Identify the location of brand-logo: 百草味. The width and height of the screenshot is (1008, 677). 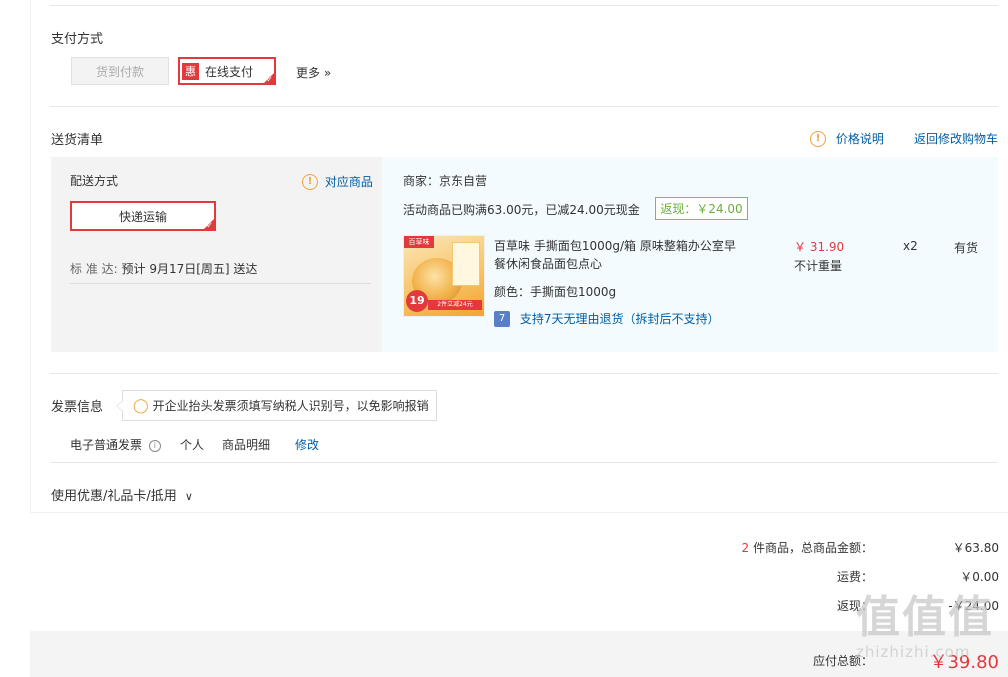
(419, 242).